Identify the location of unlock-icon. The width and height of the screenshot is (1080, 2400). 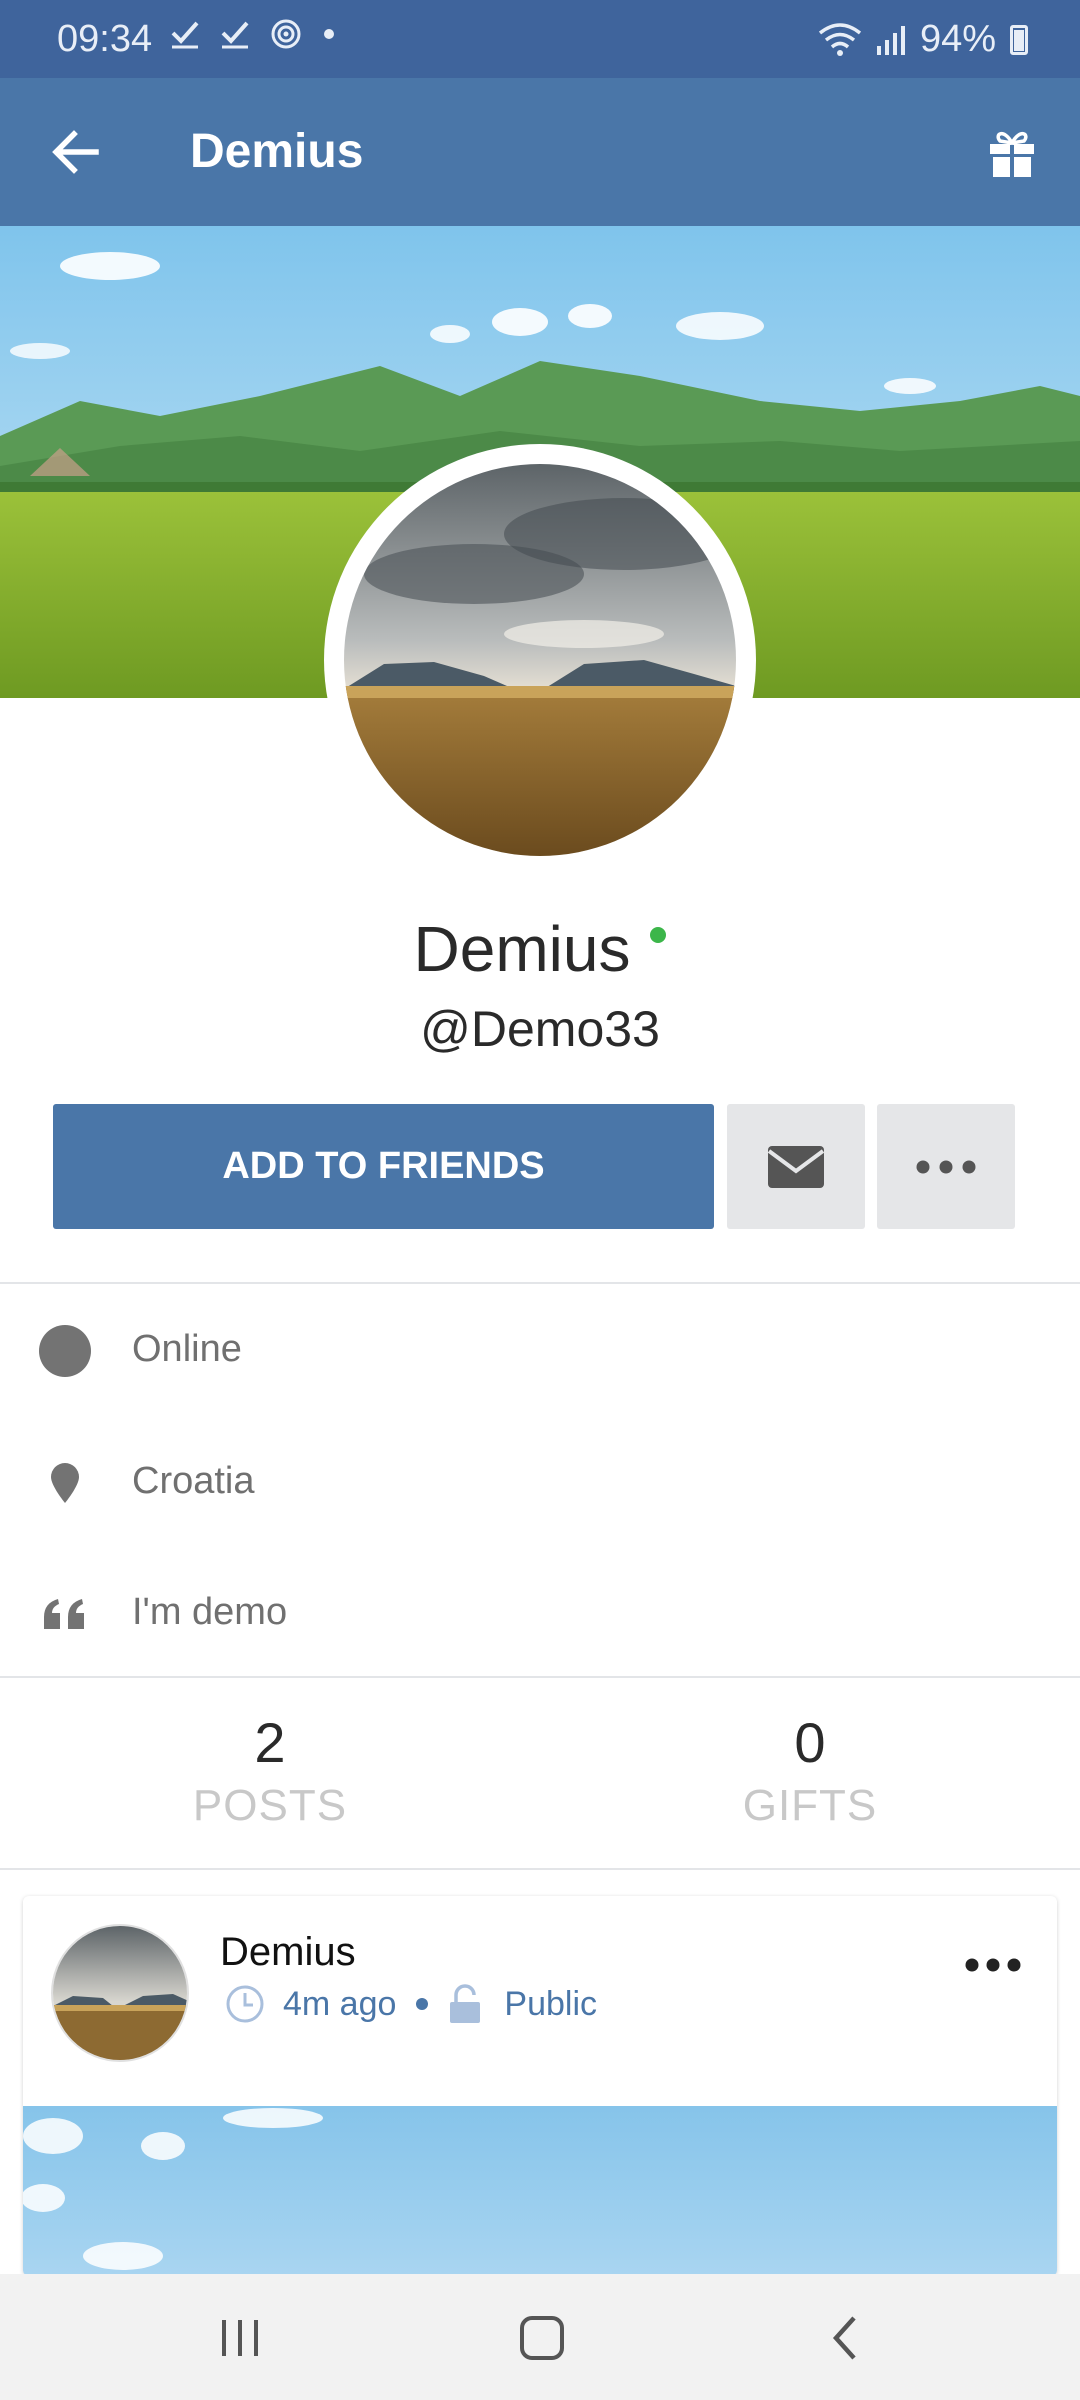
(465, 2003).